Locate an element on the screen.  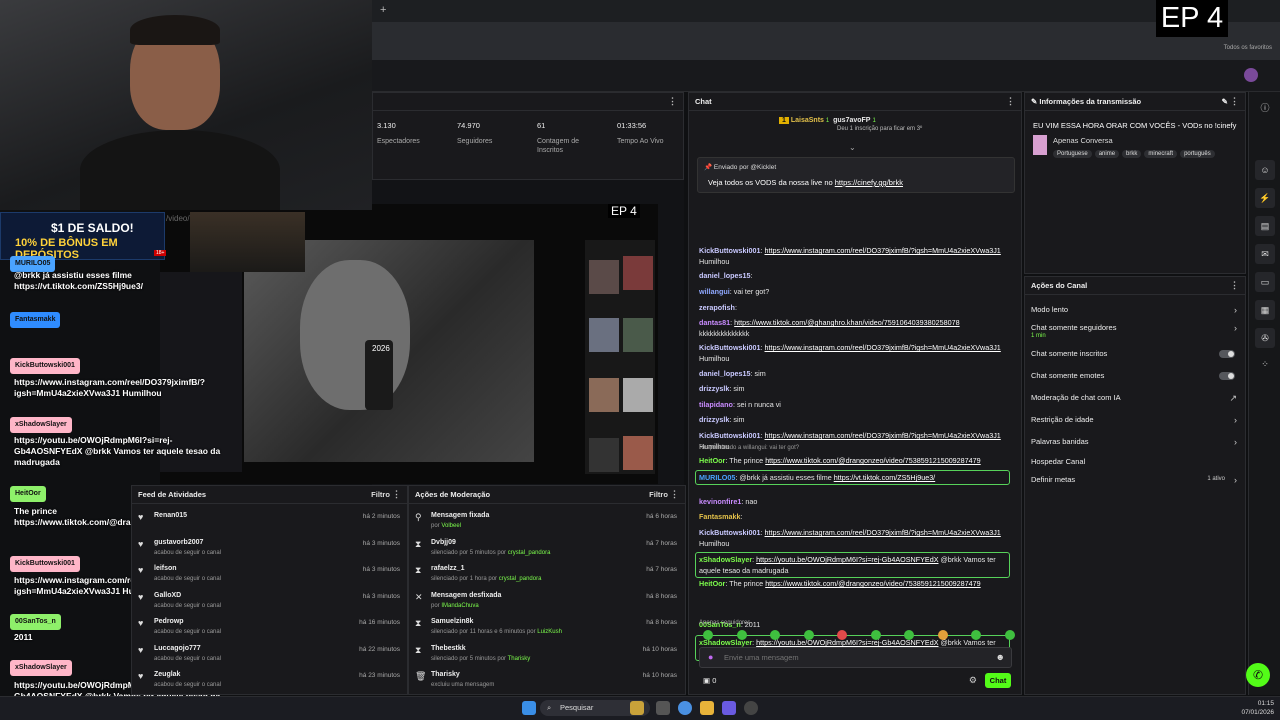
dots-icon: ⁘ is located at coordinates (1265, 364).